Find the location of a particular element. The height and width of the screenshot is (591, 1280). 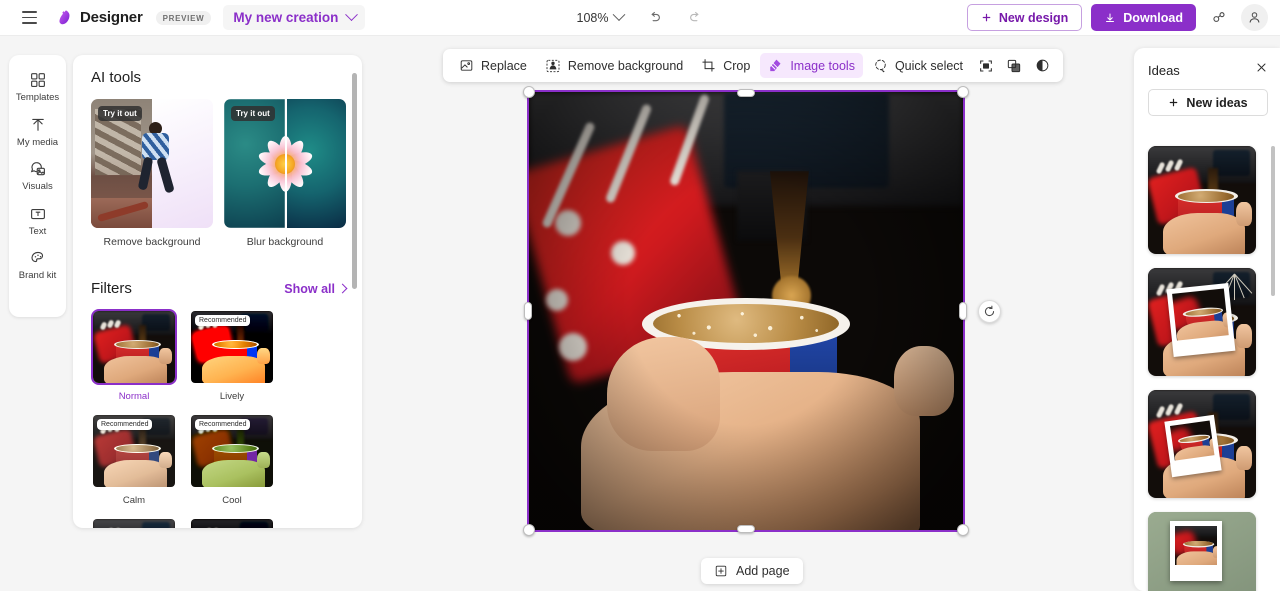

show-all-filters-link: Show all is located at coordinates (316, 288).